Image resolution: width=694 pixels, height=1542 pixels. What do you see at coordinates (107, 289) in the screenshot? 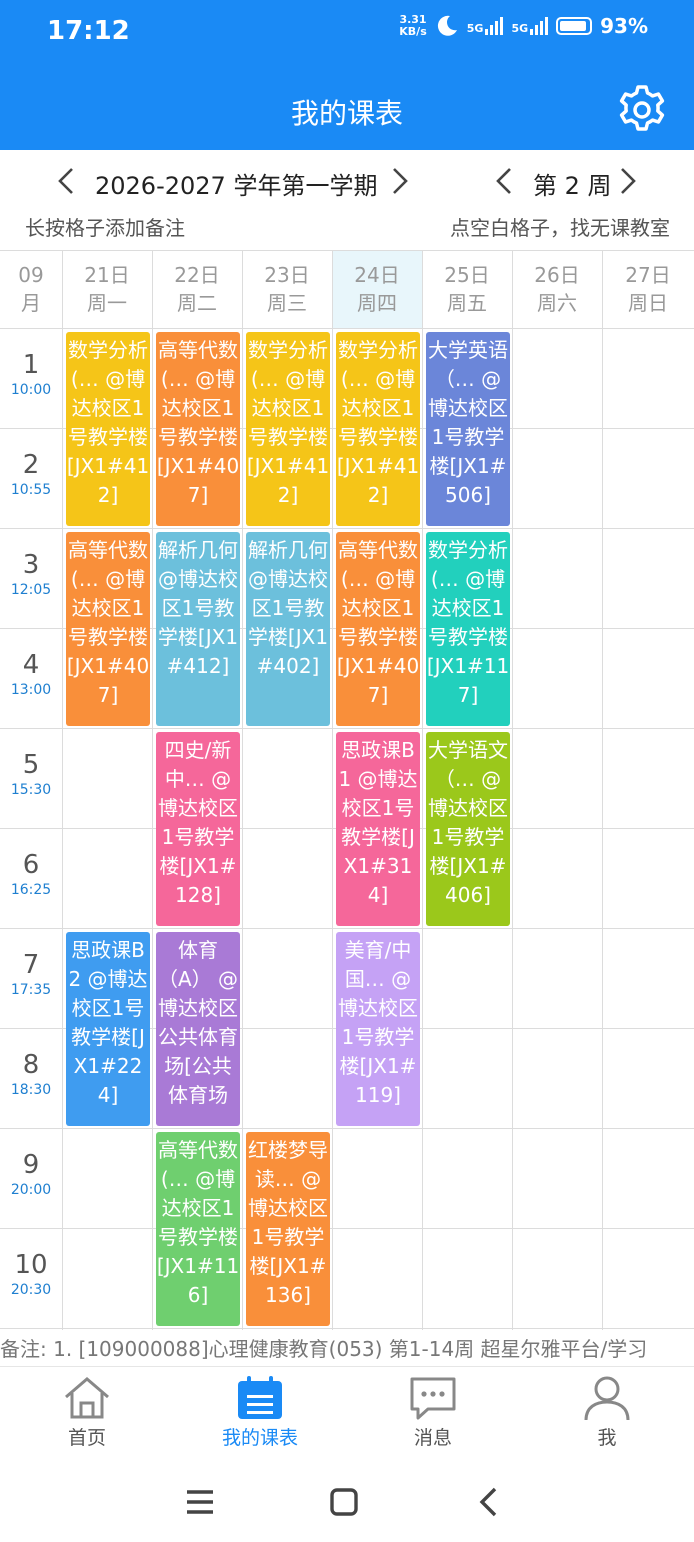
I see `day-header: 21日周一` at bounding box center [107, 289].